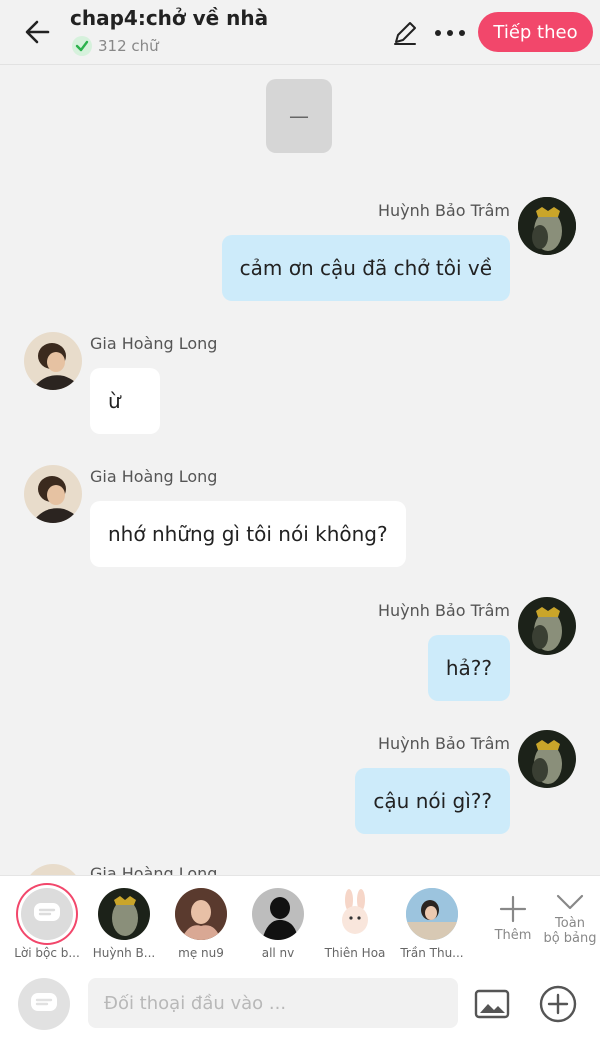 This screenshot has height=1038, width=600. Describe the element at coordinates (125, 401) in the screenshot. I see `message-bubble: ừ` at that location.